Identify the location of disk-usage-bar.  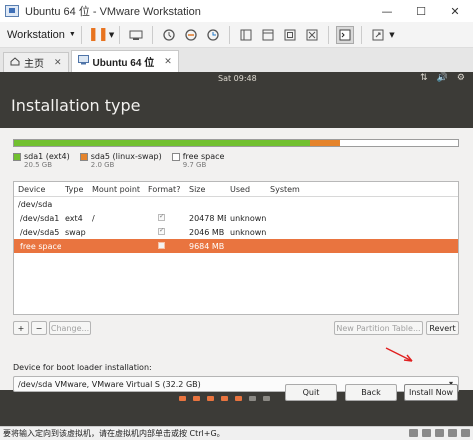
(236, 143).